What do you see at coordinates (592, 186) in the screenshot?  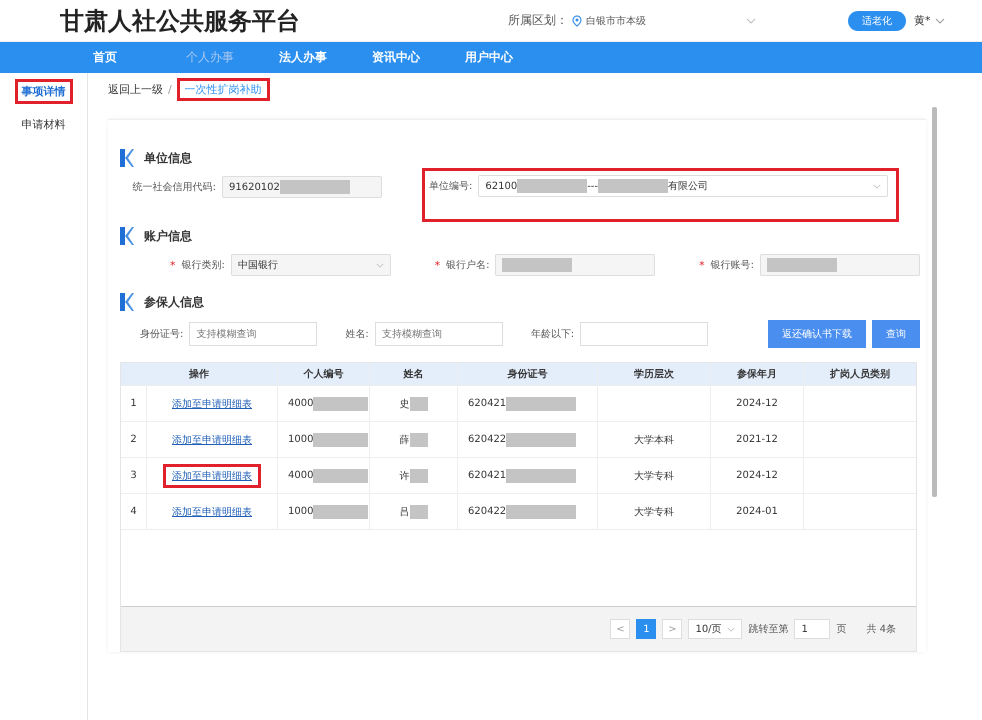 I see `field-text: ---` at bounding box center [592, 186].